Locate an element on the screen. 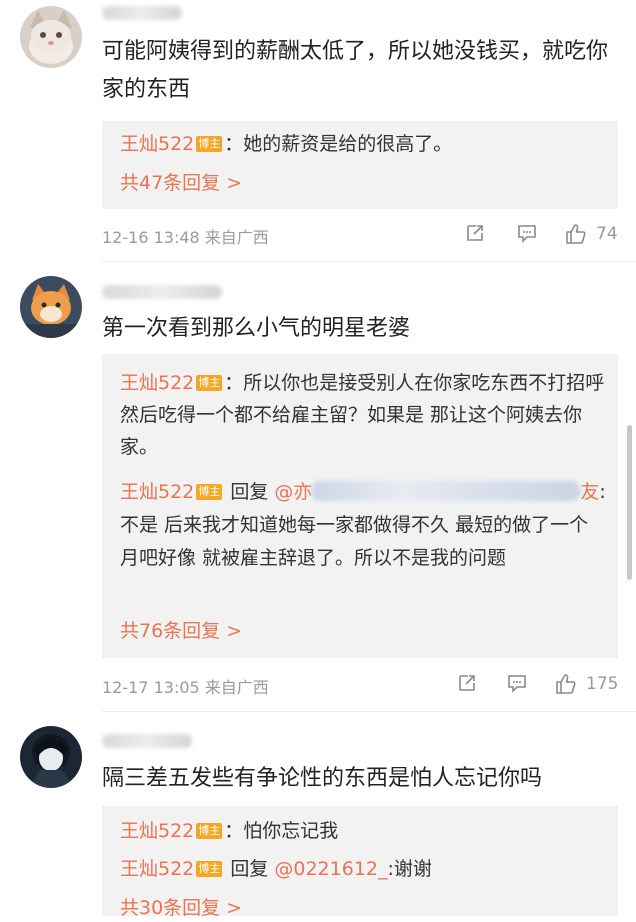 Image resolution: width=636 pixels, height=922 pixels. mention-blurred is located at coordinates (446, 491).